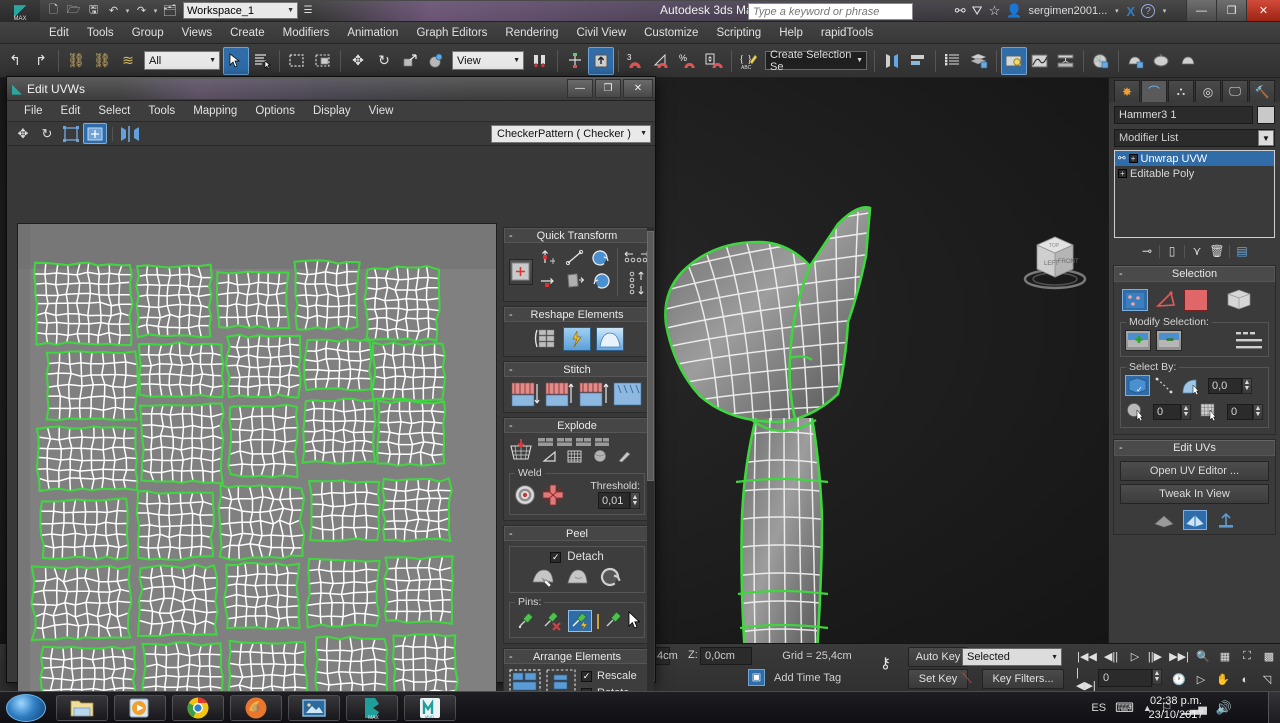 This screenshot has width=1280, height=723. Describe the element at coordinates (1247, 656) in the screenshot. I see `maximize-viewport-button: ⛶` at that location.